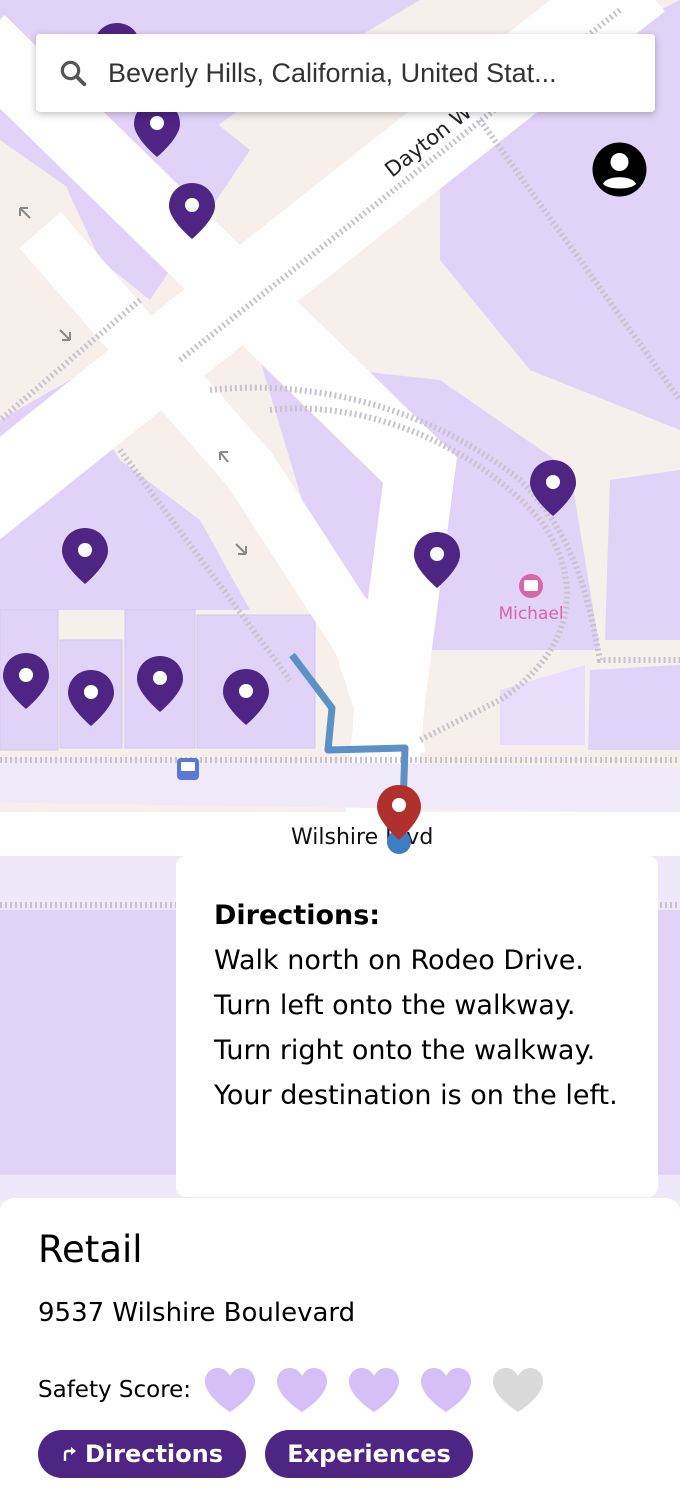 The height and width of the screenshot is (1492, 680). Describe the element at coordinates (297, 915) in the screenshot. I see `directions-title: Directions:` at that location.